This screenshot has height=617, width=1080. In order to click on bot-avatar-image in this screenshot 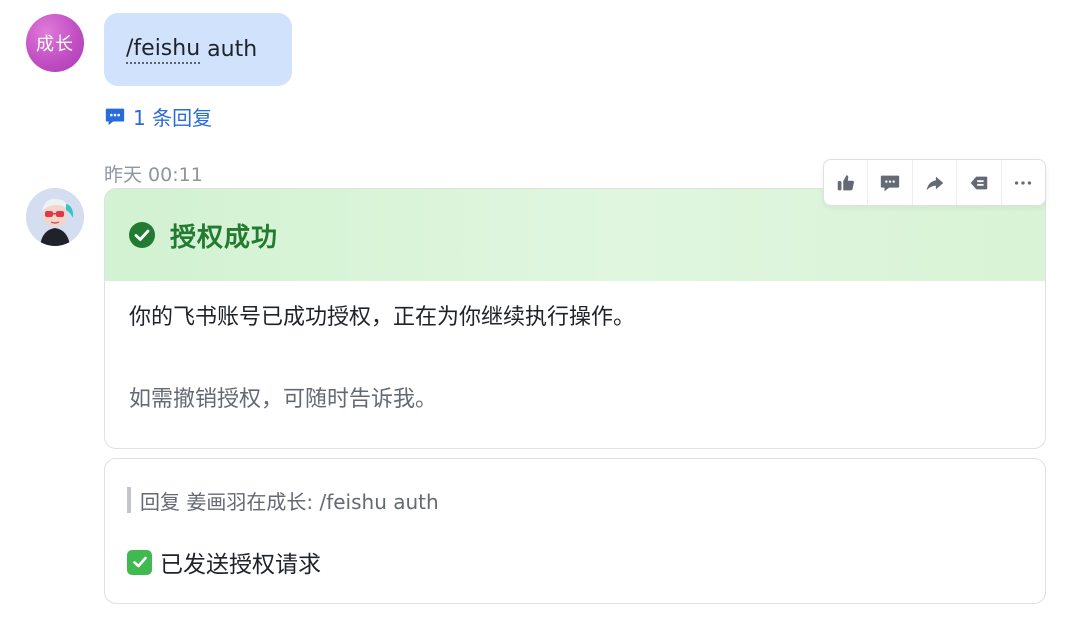, I will do `click(55, 217)`.